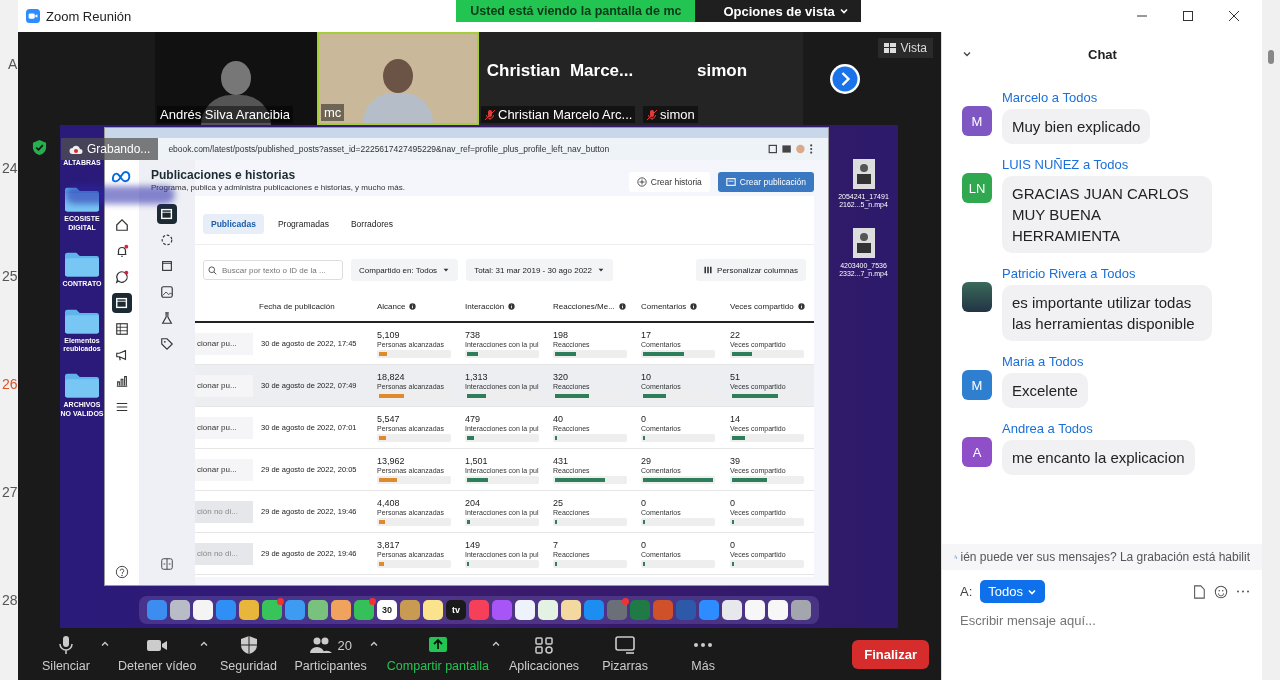  I want to click on avatar: LN, so click(977, 188).